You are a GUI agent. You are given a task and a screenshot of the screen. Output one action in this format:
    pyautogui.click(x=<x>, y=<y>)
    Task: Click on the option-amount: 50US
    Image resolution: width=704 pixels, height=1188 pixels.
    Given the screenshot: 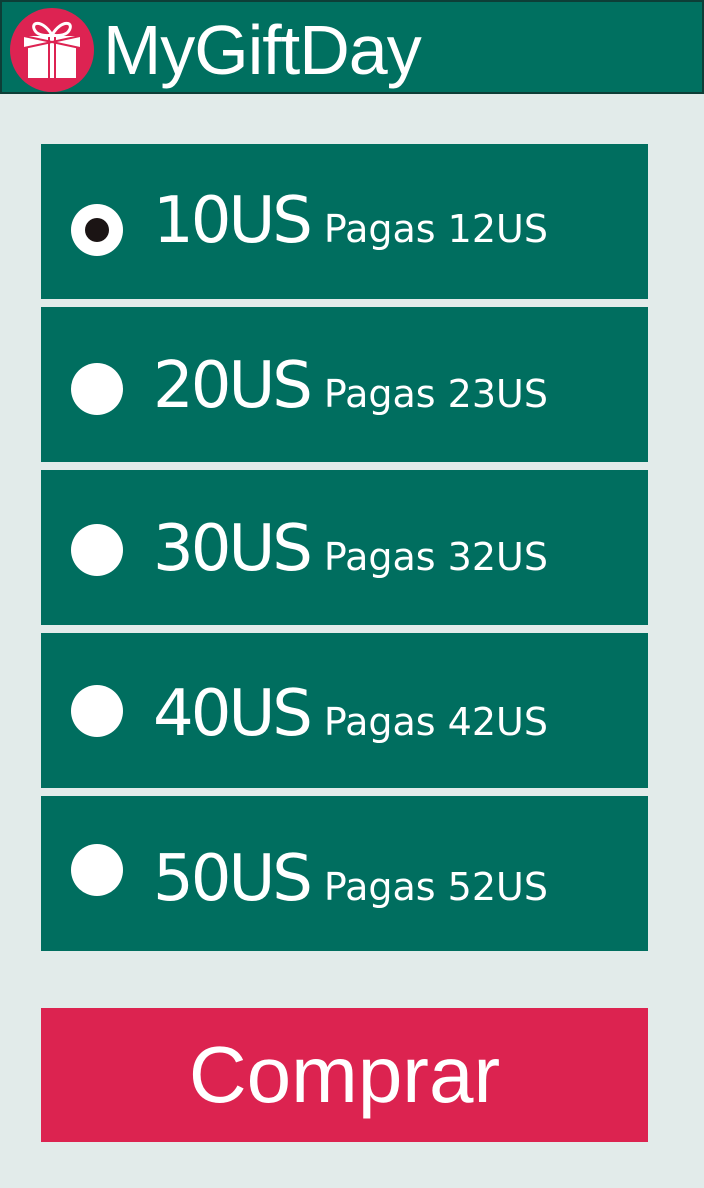 What is the action you would take?
    pyautogui.click(x=233, y=879)
    